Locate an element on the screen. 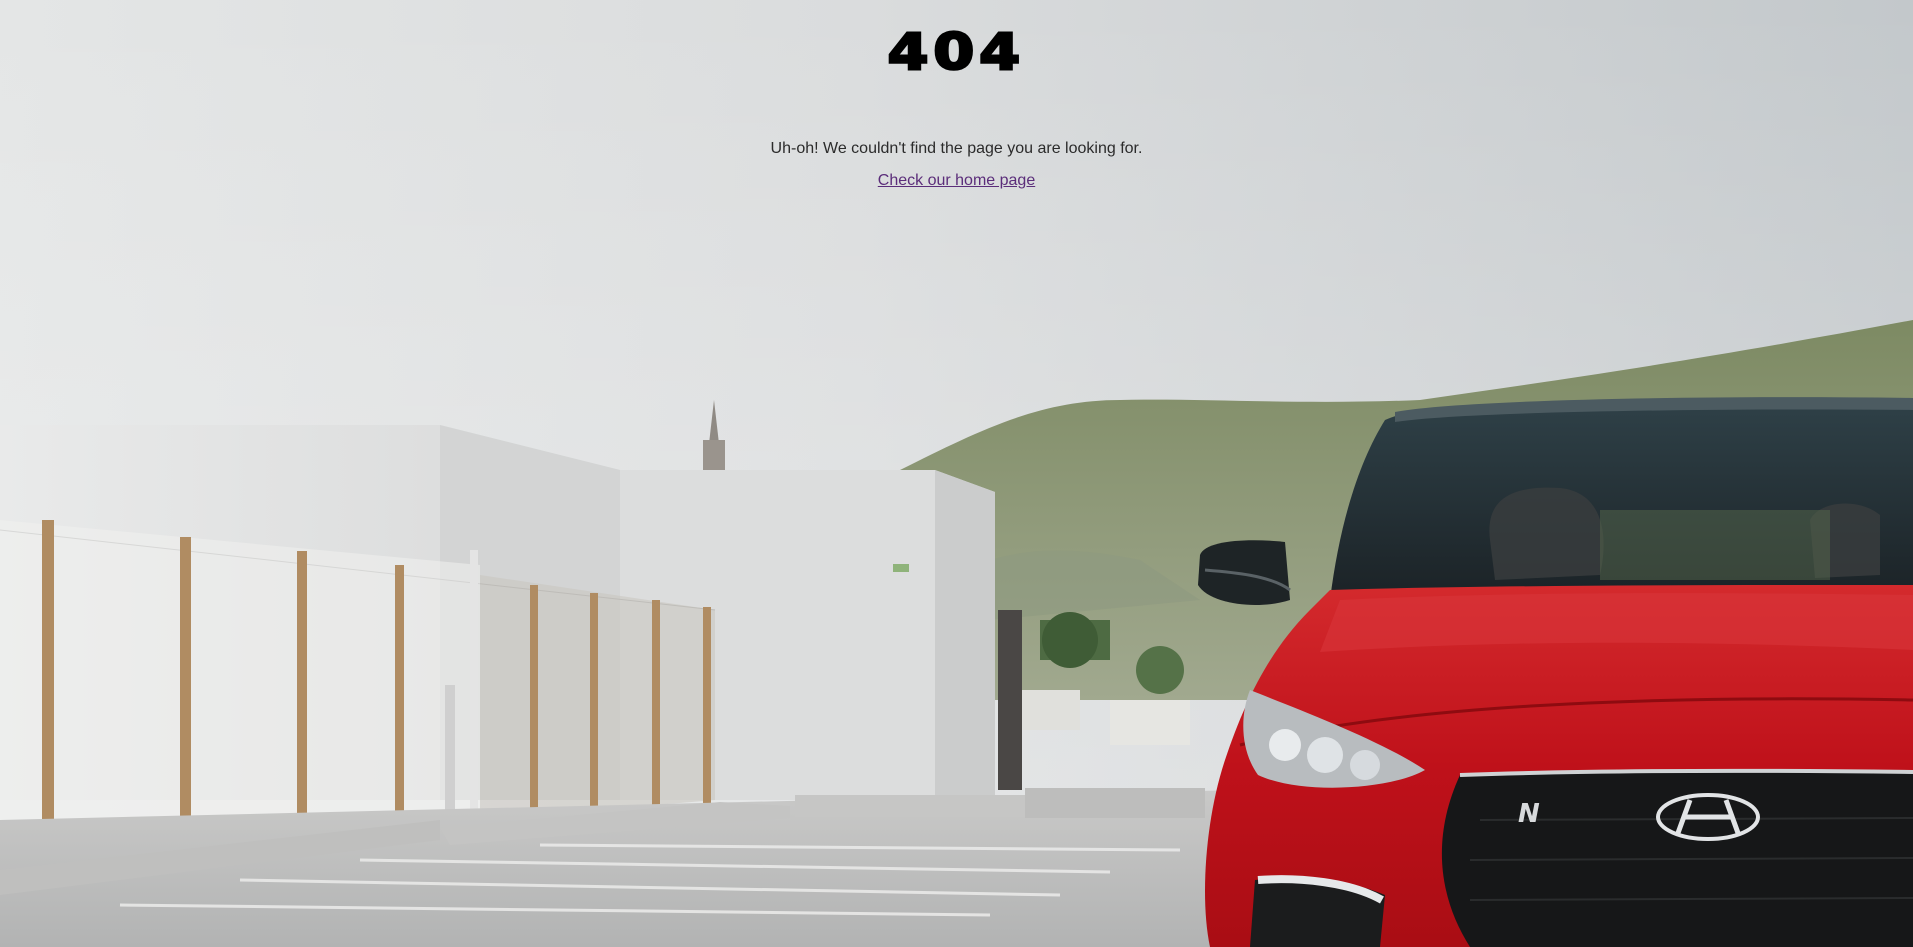 This screenshot has height=947, width=1913. n-emblem: N is located at coordinates (1529, 814).